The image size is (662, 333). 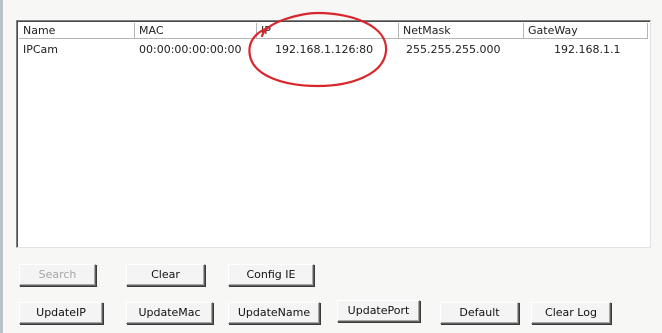 I want to click on update-name-button: UpdateName, so click(x=274, y=313).